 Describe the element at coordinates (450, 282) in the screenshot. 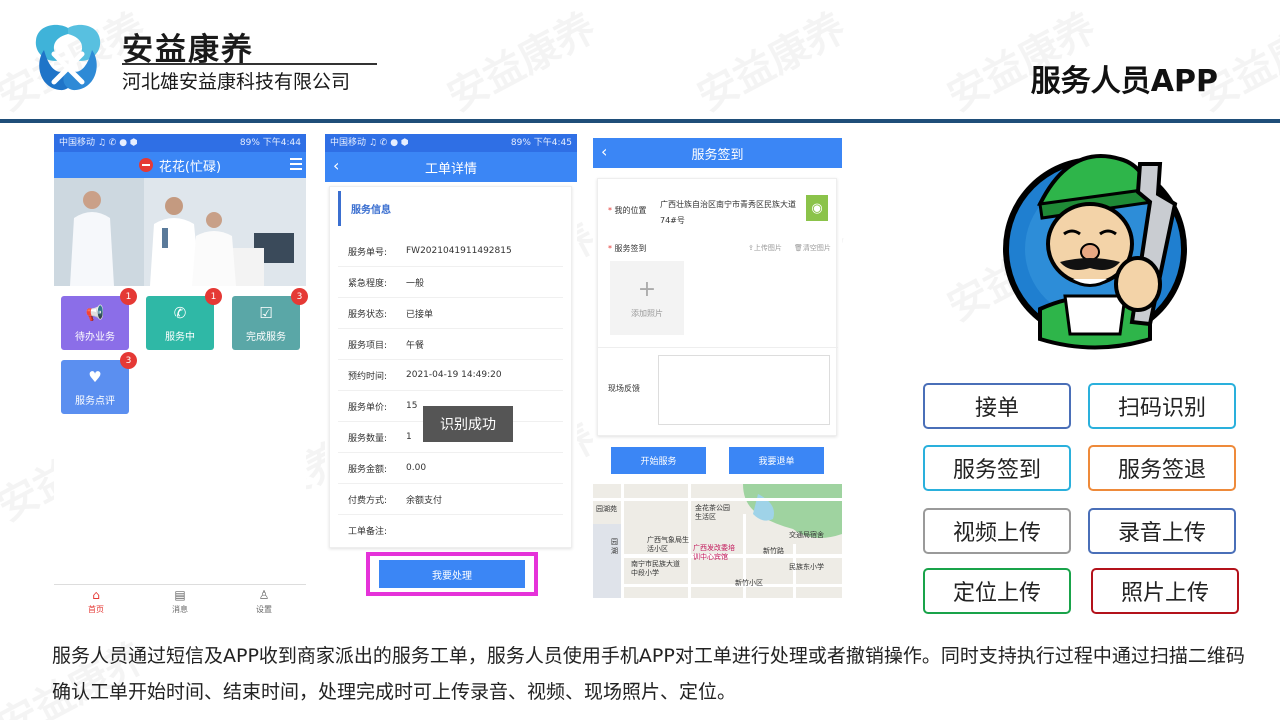

I see `info-row: 紧急程度: 一般` at that location.